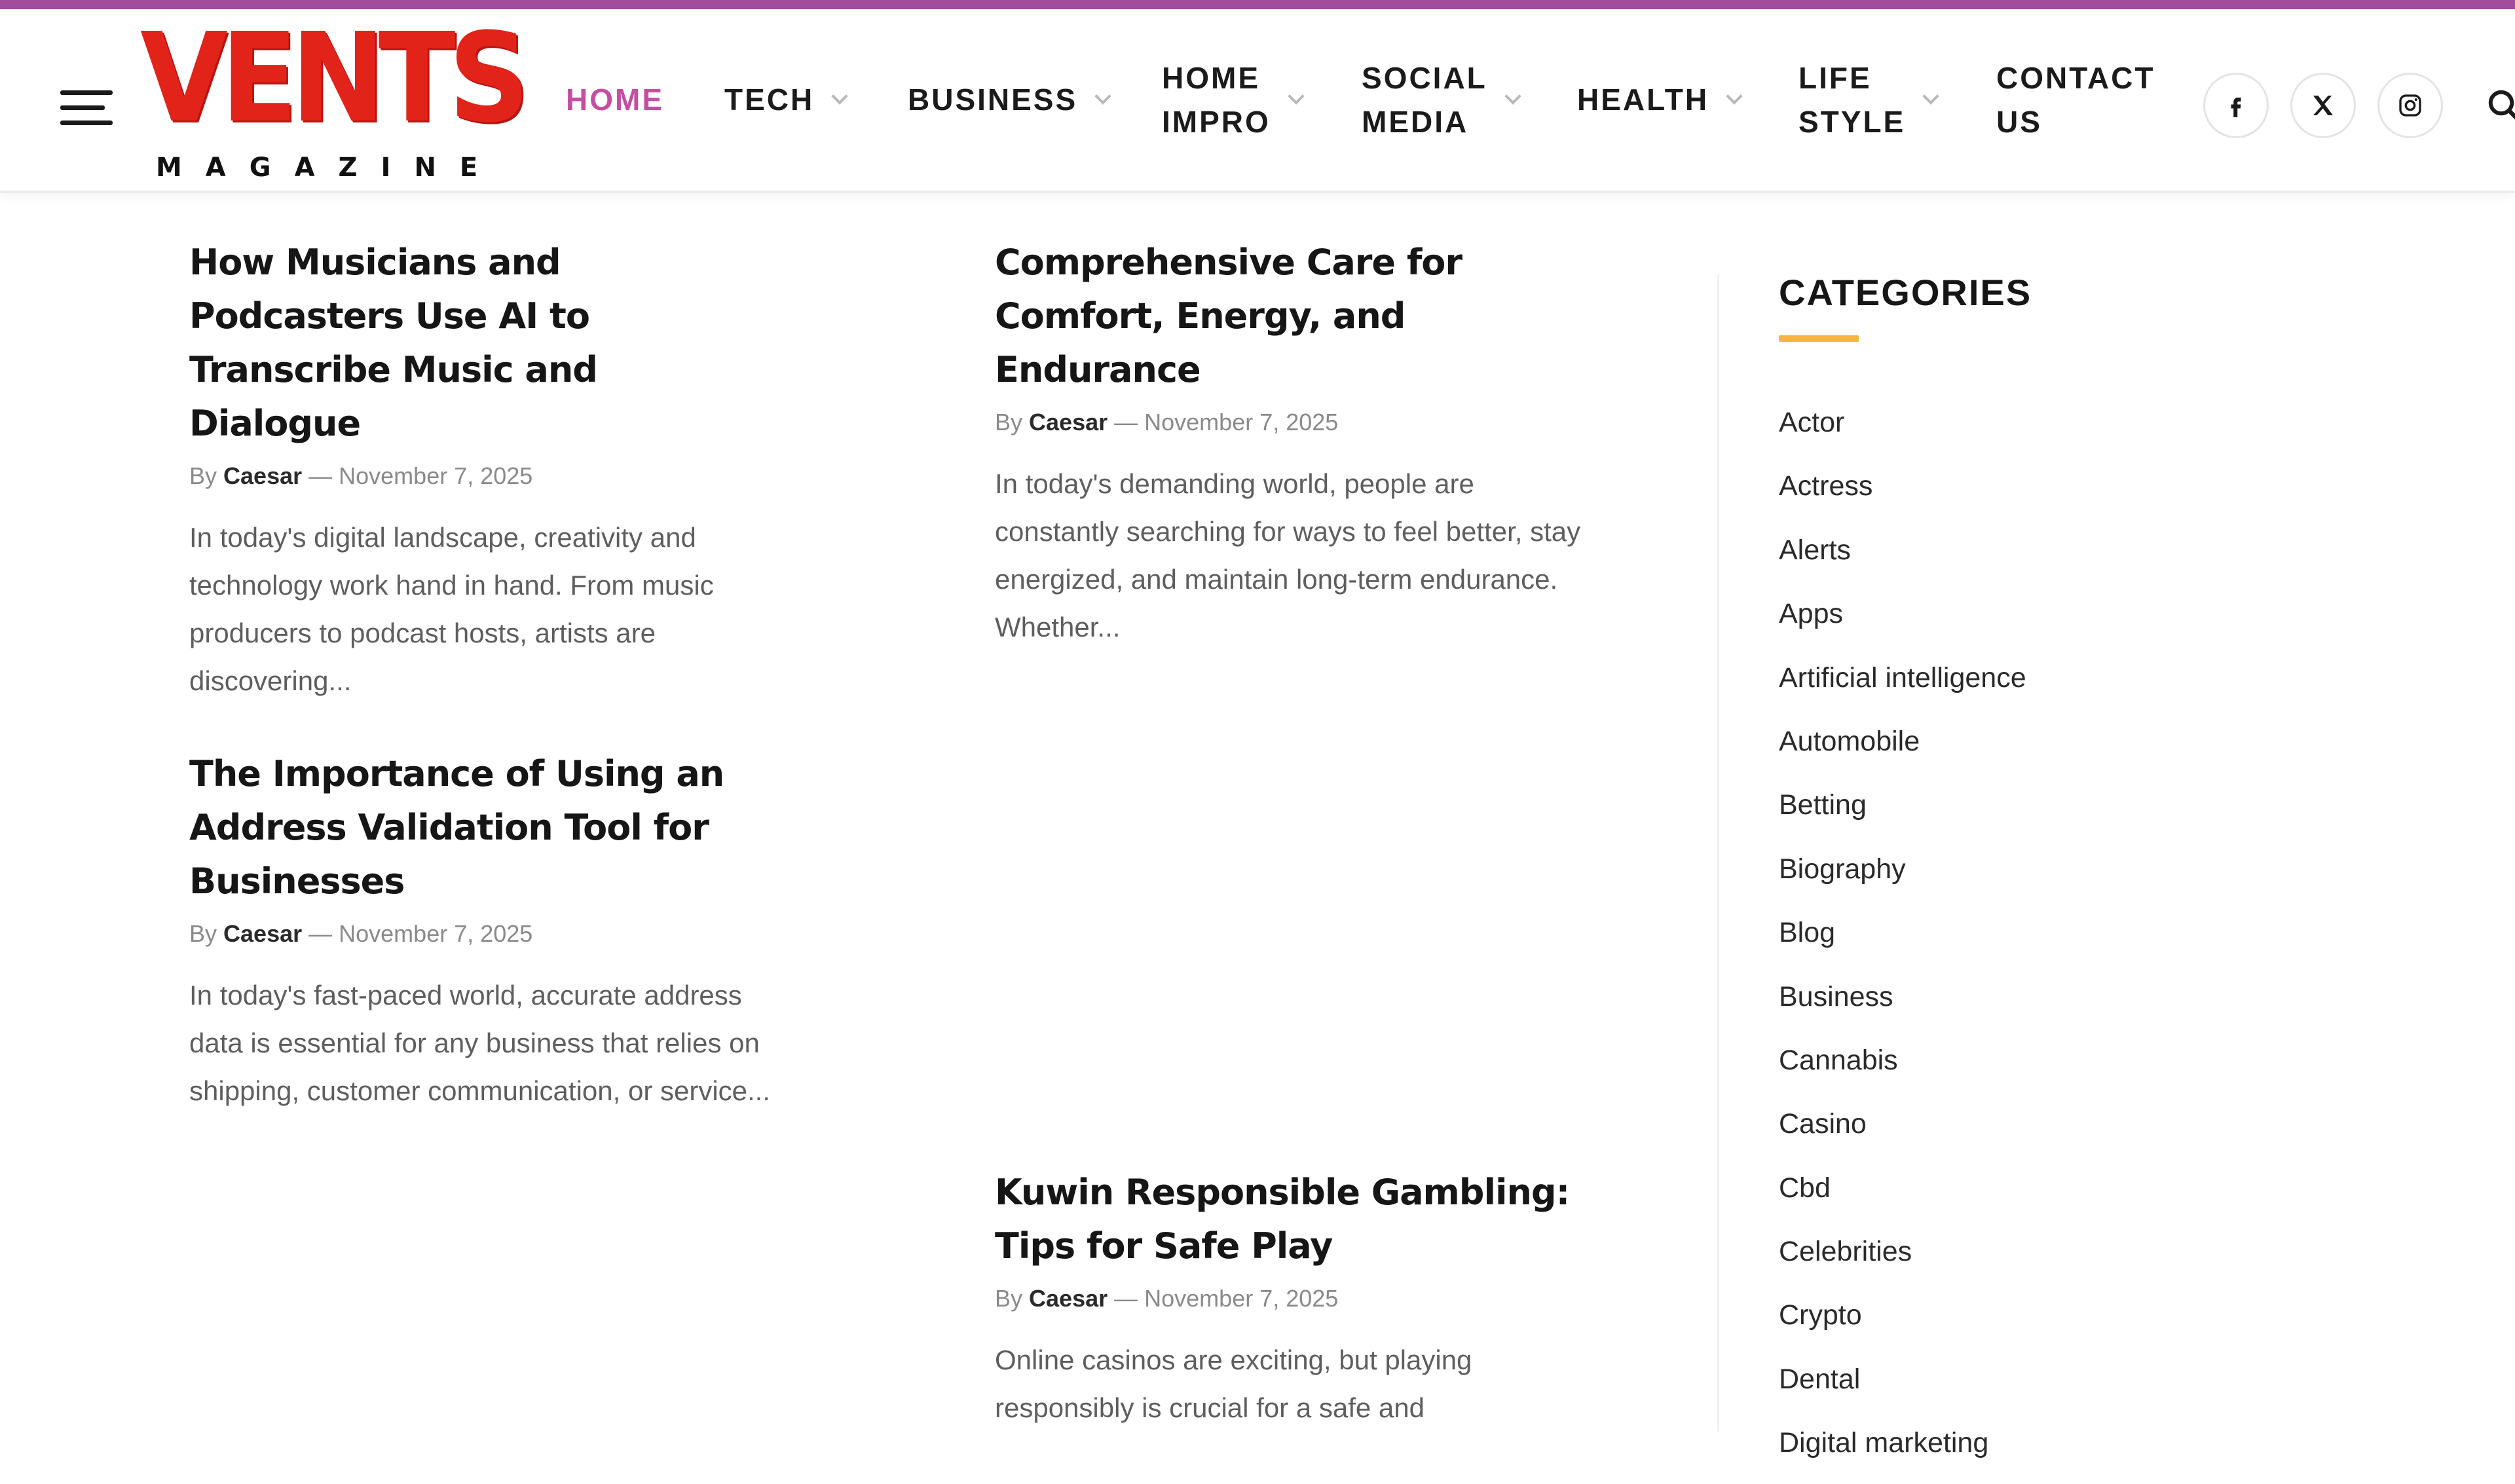 This screenshot has height=1484, width=2515. I want to click on category-link: Actress, so click(1902, 495).